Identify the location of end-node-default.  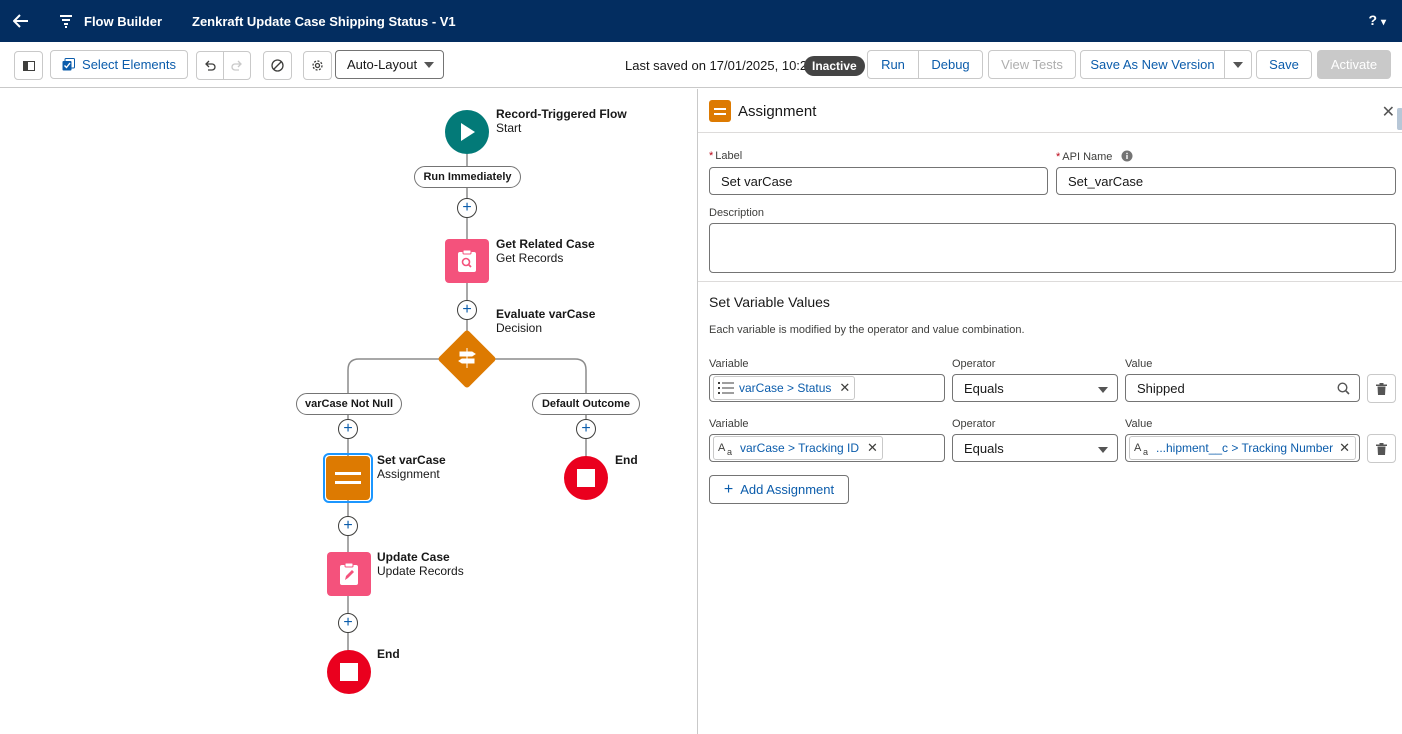
(586, 478).